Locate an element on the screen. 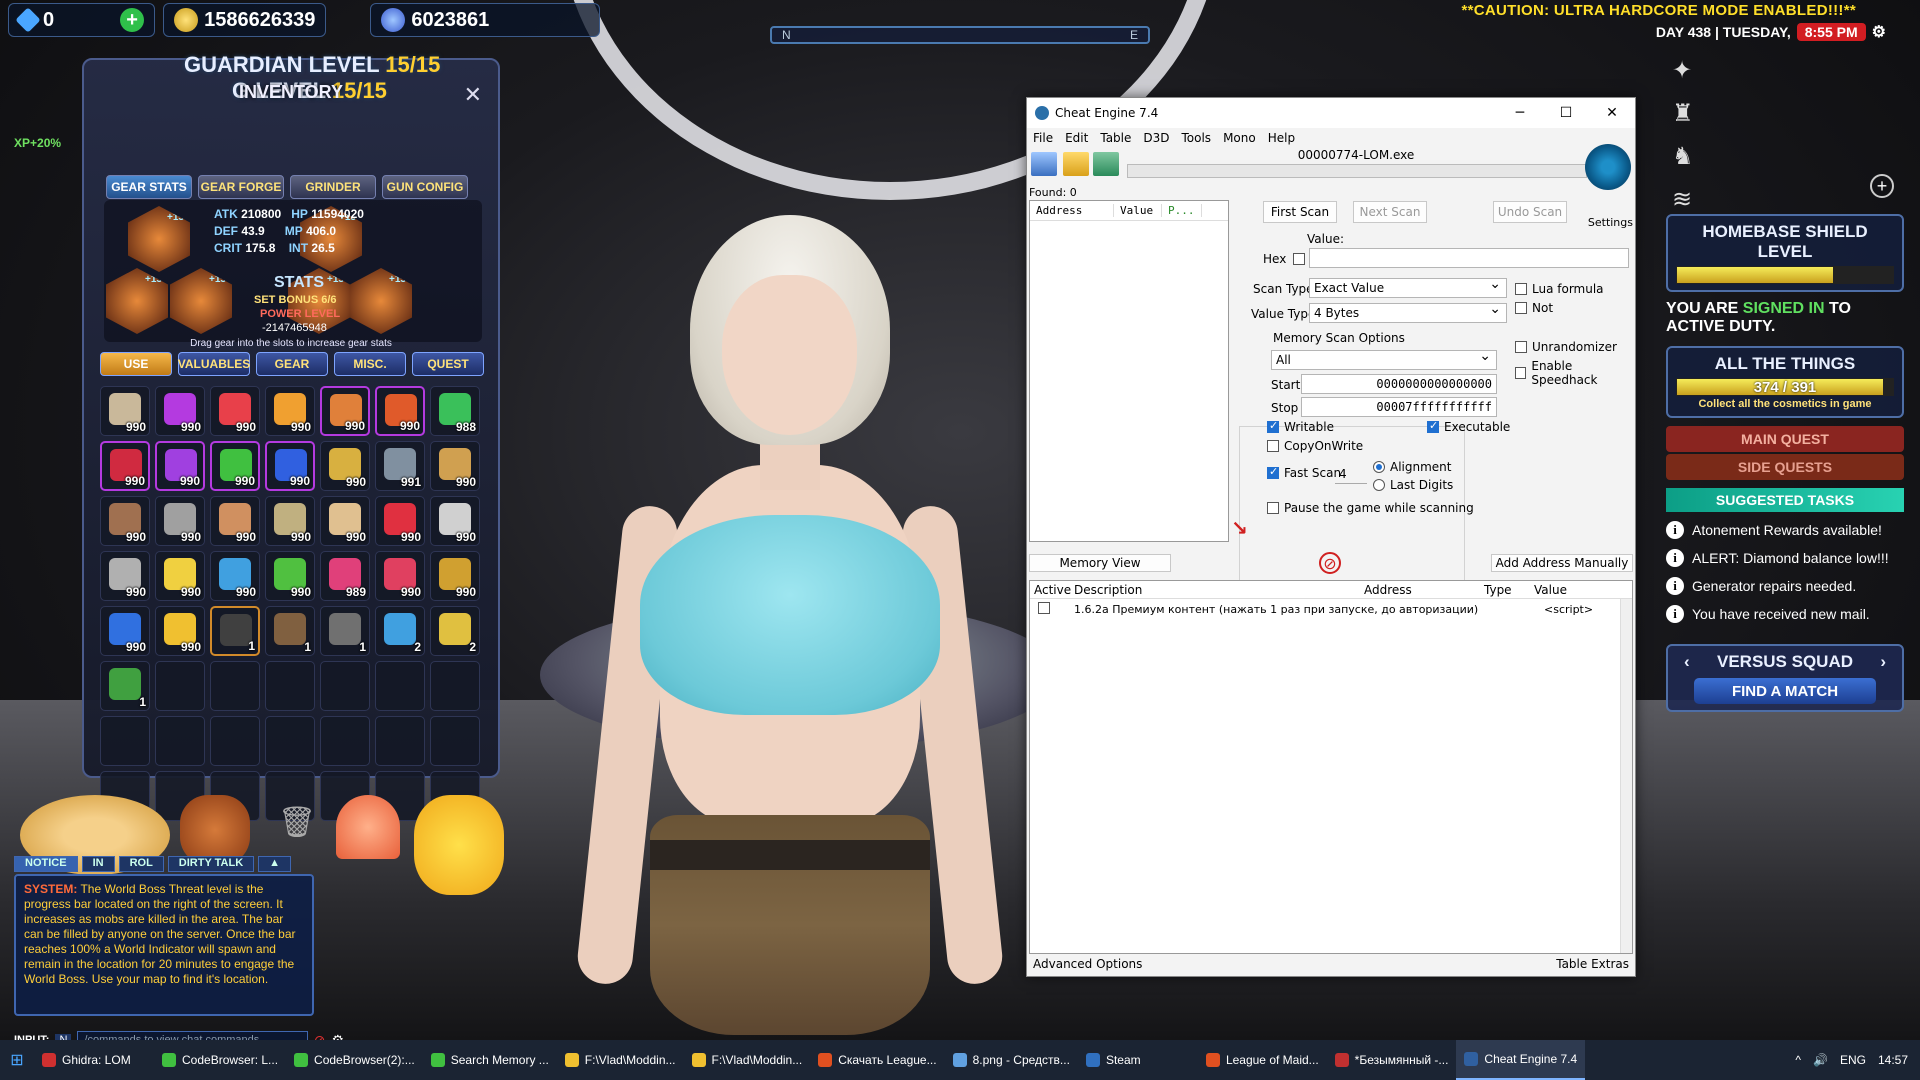 The width and height of the screenshot is (1920, 1080). ce-title-bar: Cheat Engine 7.4 ─ ☐ ✕ is located at coordinates (1331, 113).